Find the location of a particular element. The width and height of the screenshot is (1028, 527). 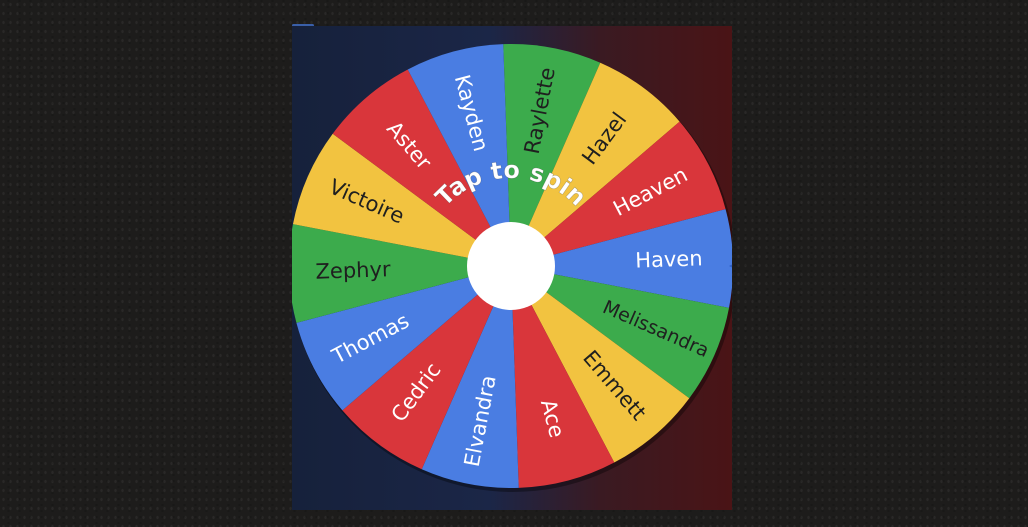

segment-label: Haven is located at coordinates (669, 259).